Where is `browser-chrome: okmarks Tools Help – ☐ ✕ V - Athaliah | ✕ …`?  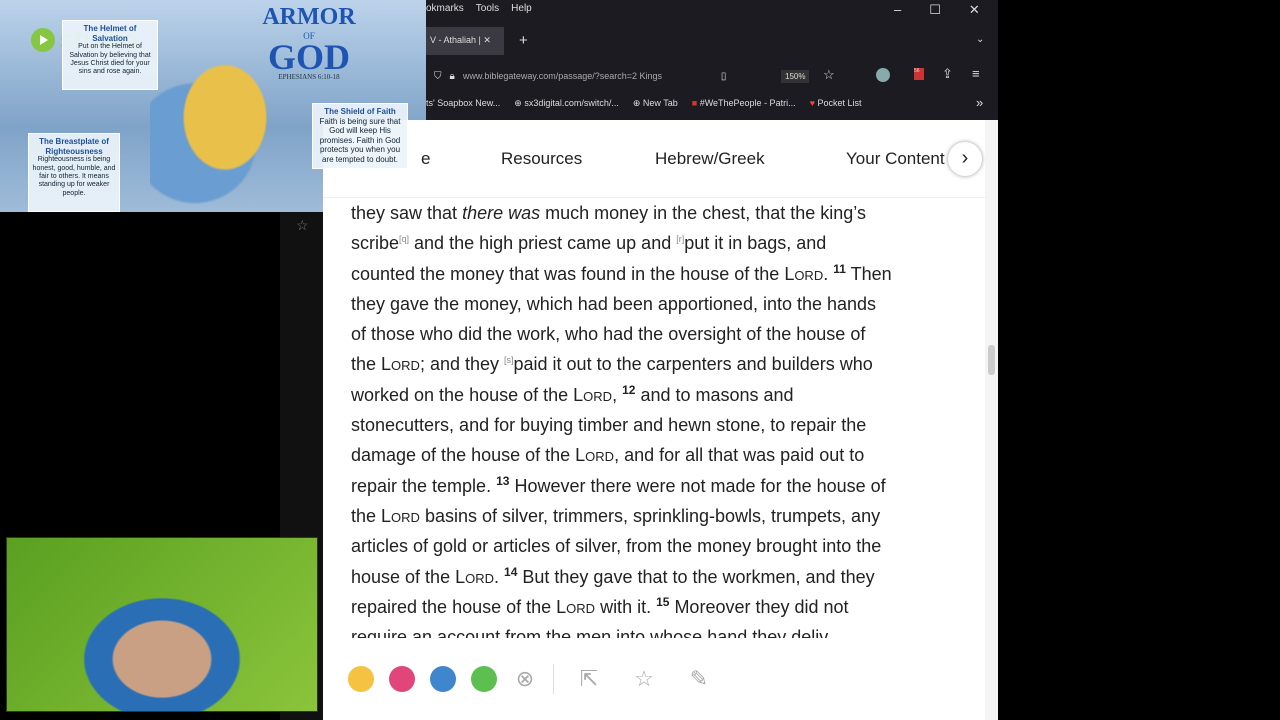 browser-chrome: okmarks Tools Help – ☐ ✕ V - Athaliah | ✕ … is located at coordinates (712, 60).